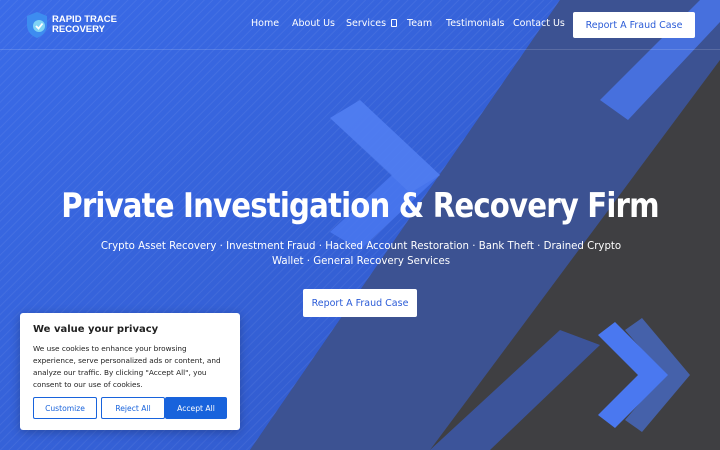  I want to click on nav-services: Services, so click(372, 23).